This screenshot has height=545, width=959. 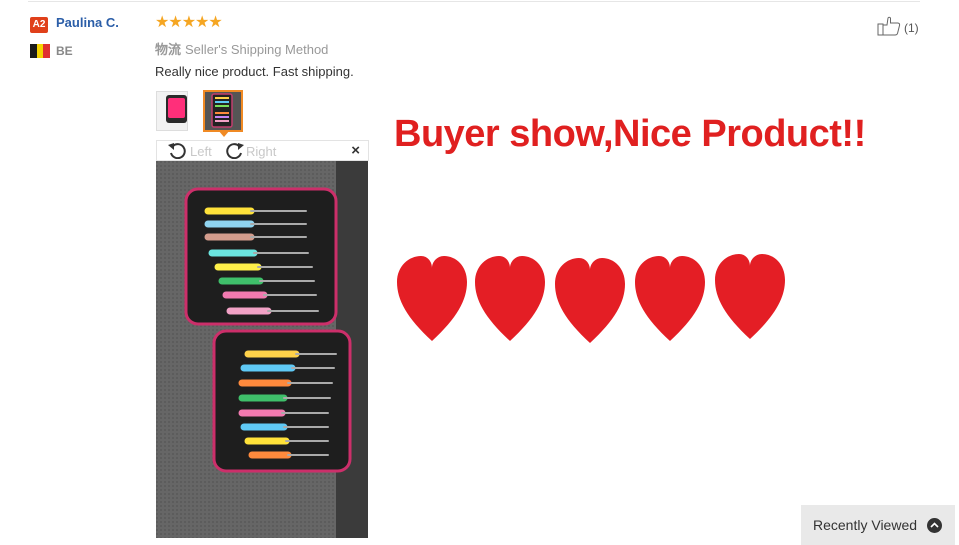 I want to click on close-icon: ×, so click(x=355, y=151).